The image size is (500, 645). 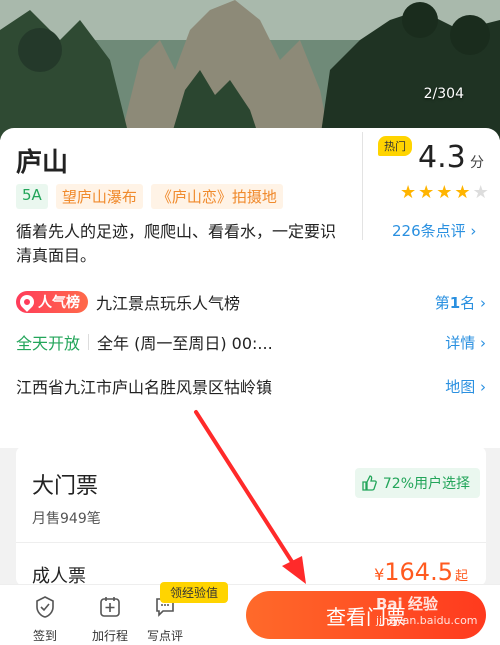 I want to click on flame-icon, so click(x=27, y=302).